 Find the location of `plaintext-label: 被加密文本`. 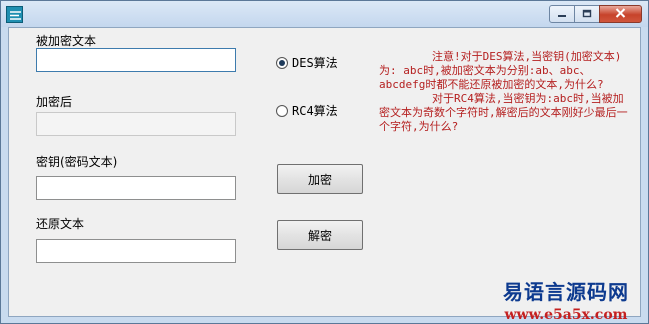

plaintext-label: 被加密文本 is located at coordinates (66, 41).